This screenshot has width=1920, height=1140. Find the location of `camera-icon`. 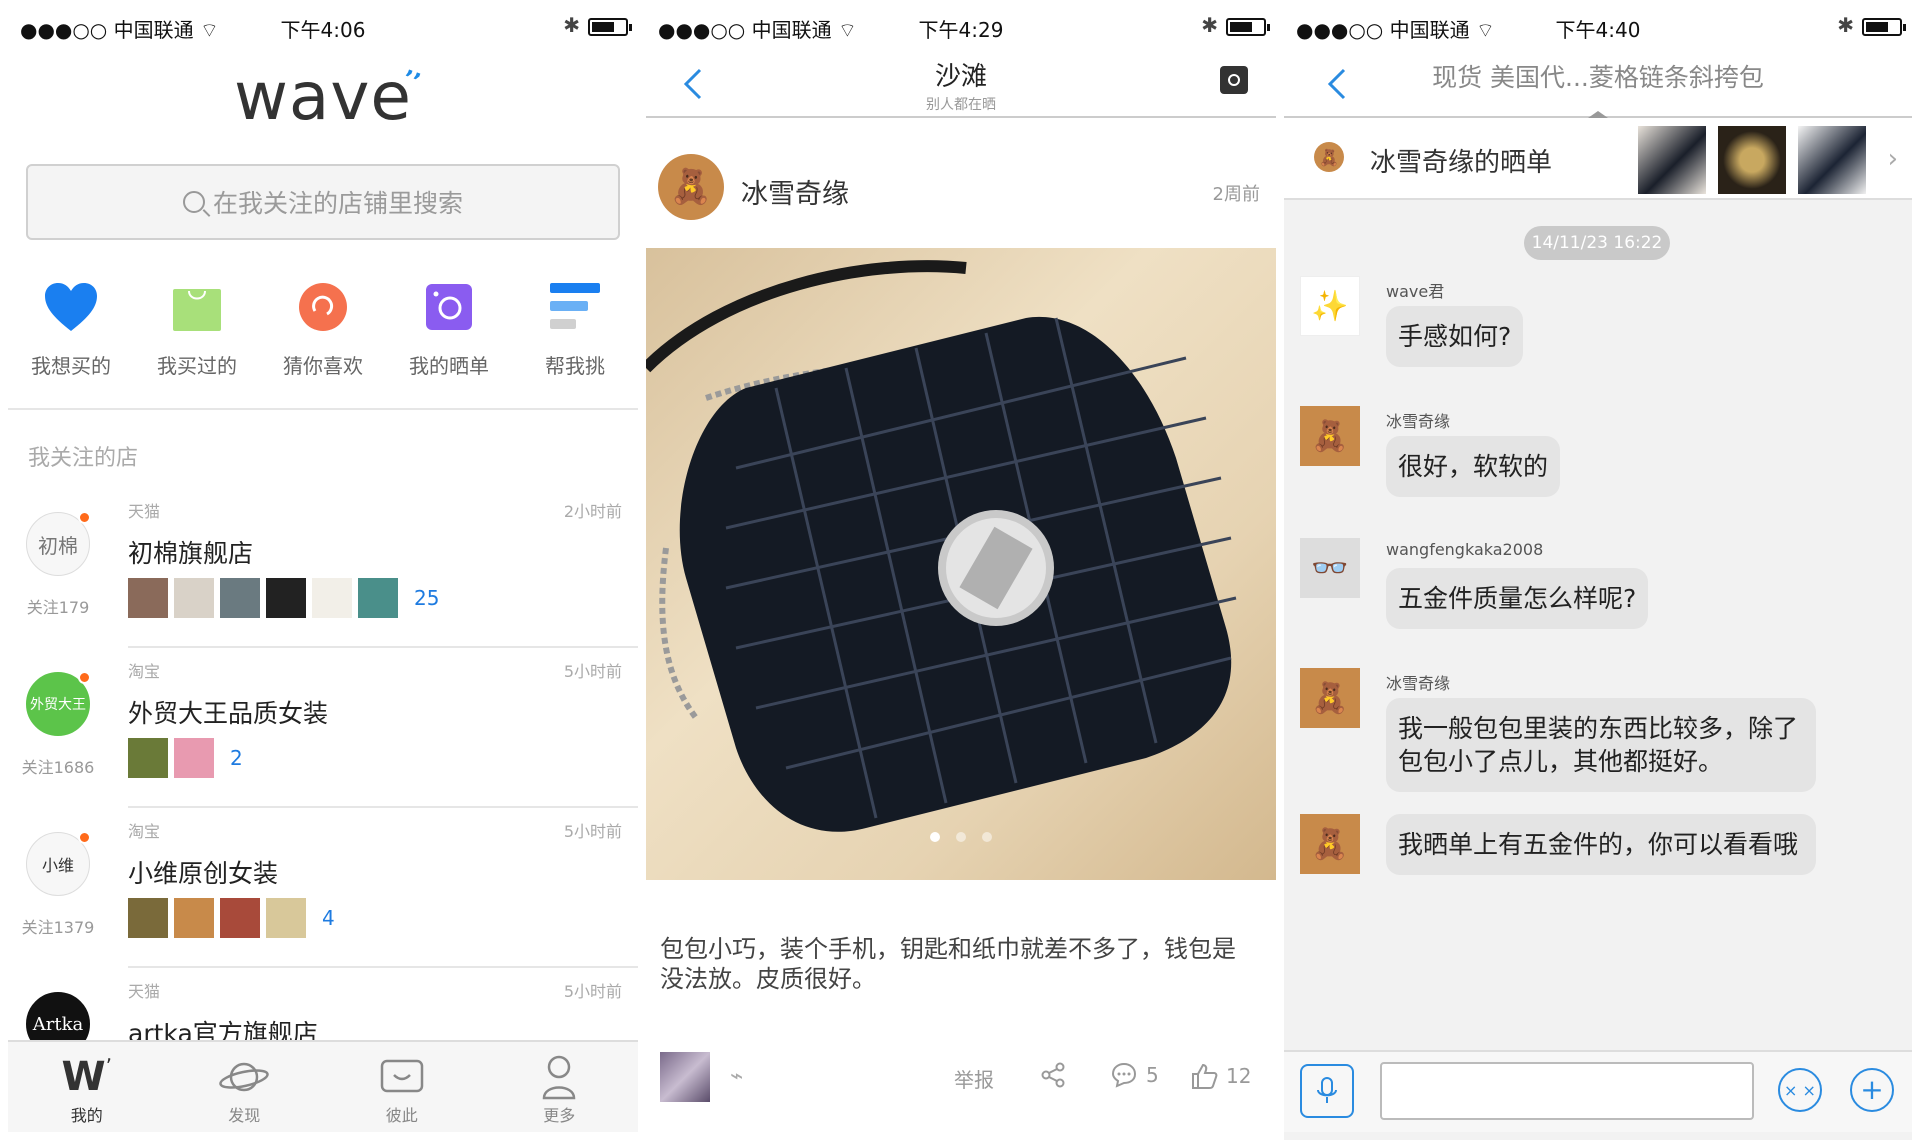

camera-icon is located at coordinates (1234, 80).